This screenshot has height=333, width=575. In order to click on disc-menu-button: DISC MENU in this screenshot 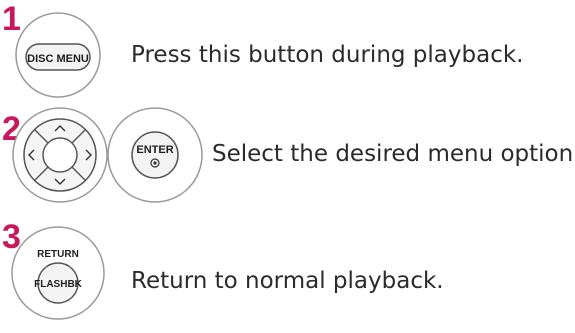, I will do `click(60, 50)`.